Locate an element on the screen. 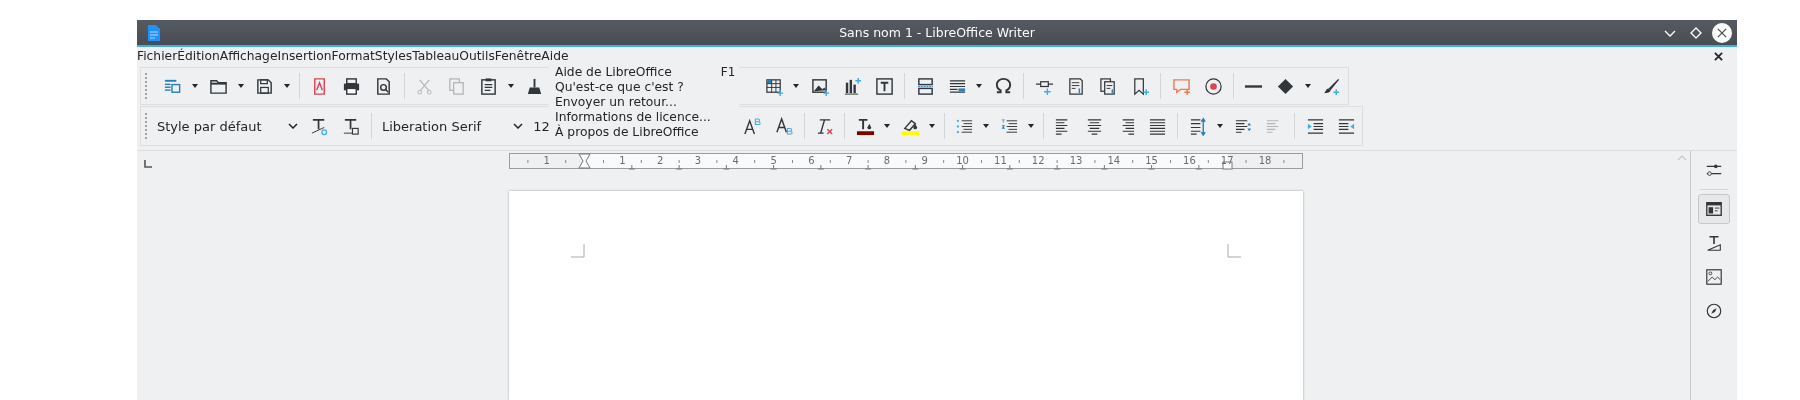  window-title: Sans nom 1 - LibreOffice Writer is located at coordinates (937, 32).